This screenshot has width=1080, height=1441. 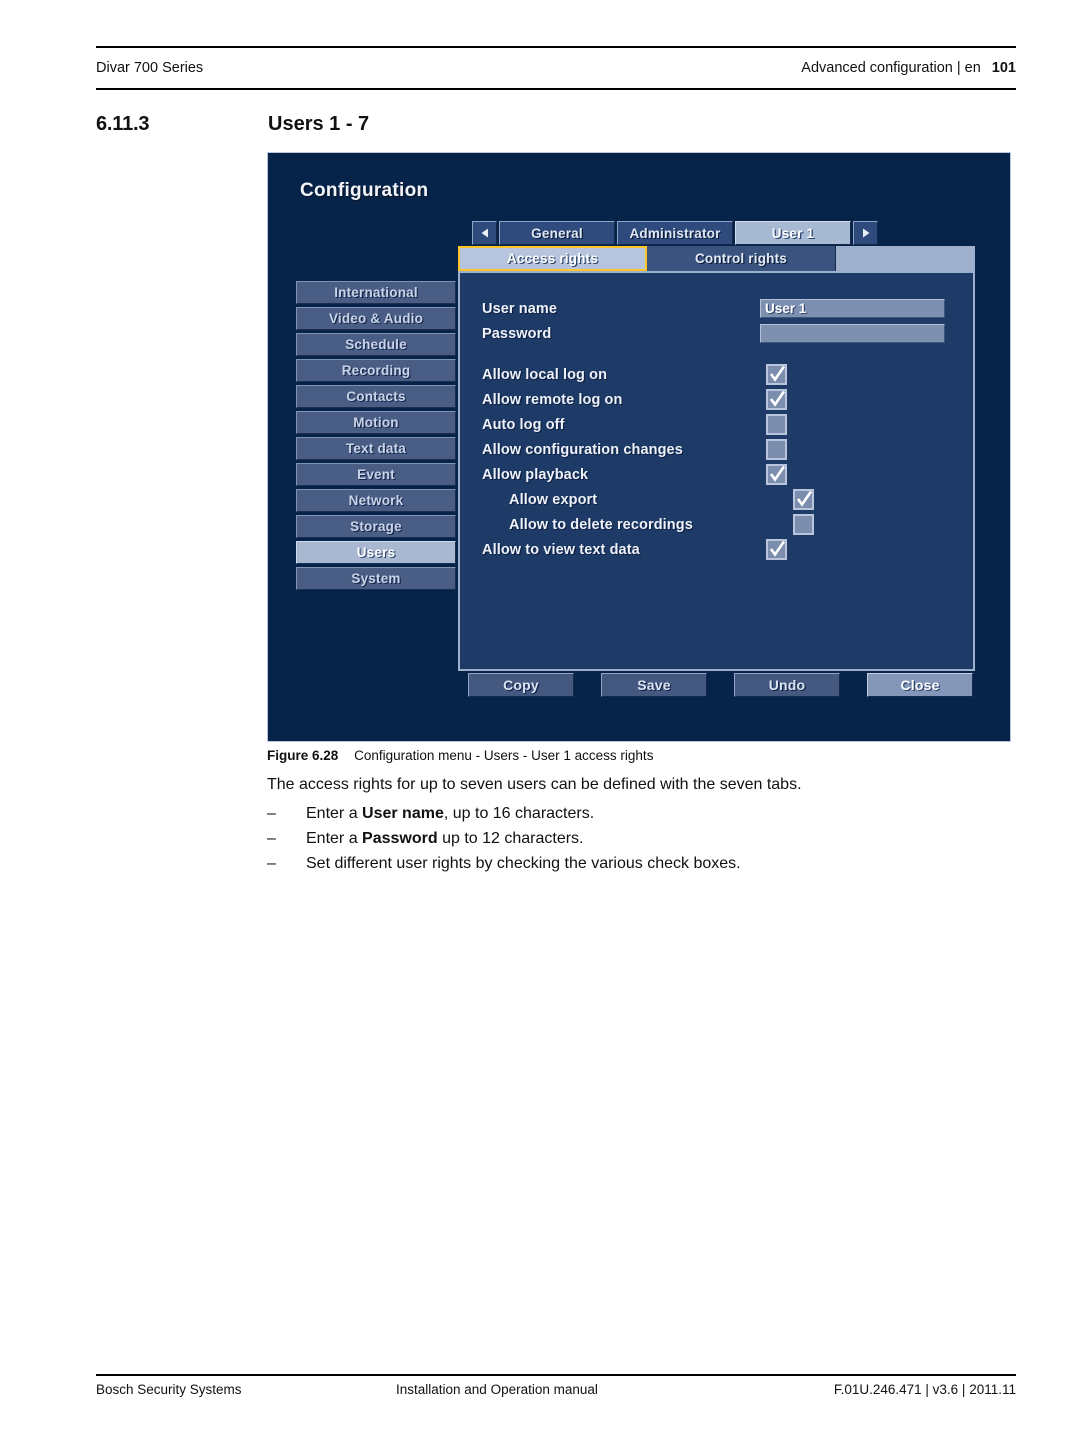 What do you see at coordinates (741, 258) in the screenshot?
I see `subtab-control-rights: Control rights` at bounding box center [741, 258].